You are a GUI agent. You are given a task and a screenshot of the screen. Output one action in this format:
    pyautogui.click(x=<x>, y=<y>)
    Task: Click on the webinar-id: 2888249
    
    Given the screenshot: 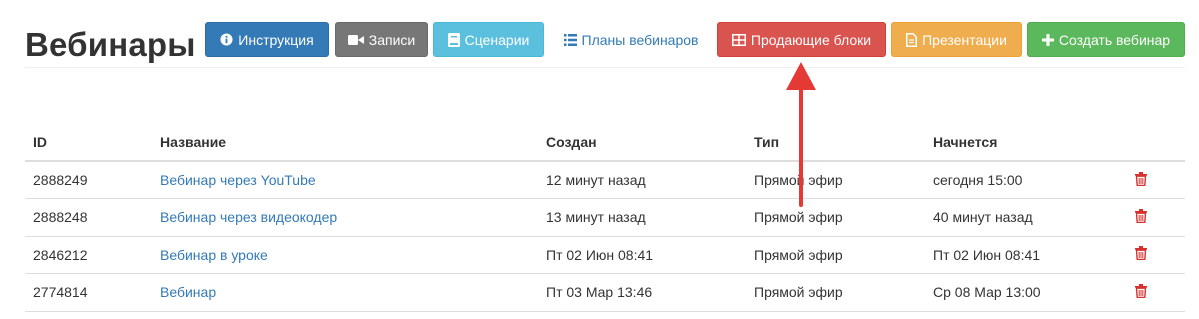 What is the action you would take?
    pyautogui.click(x=88, y=180)
    